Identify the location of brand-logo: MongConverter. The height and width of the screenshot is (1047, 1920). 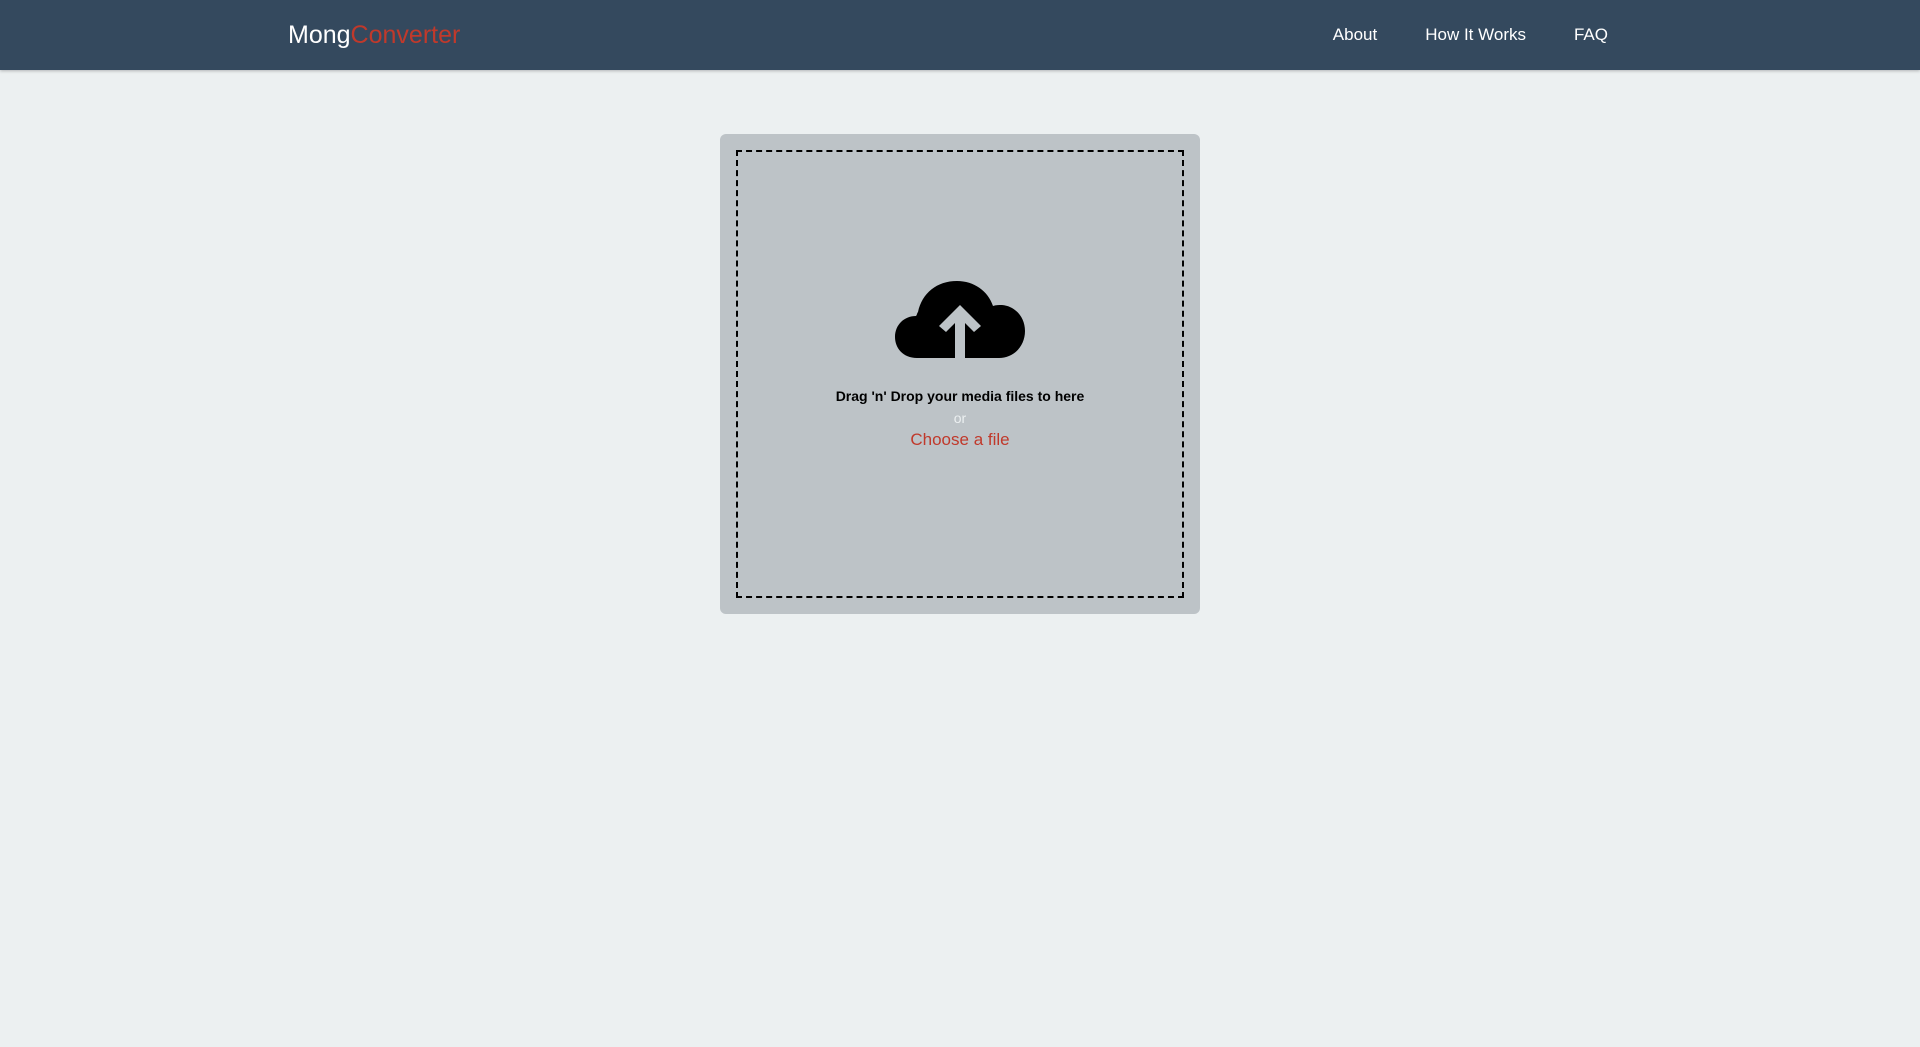
(374, 35).